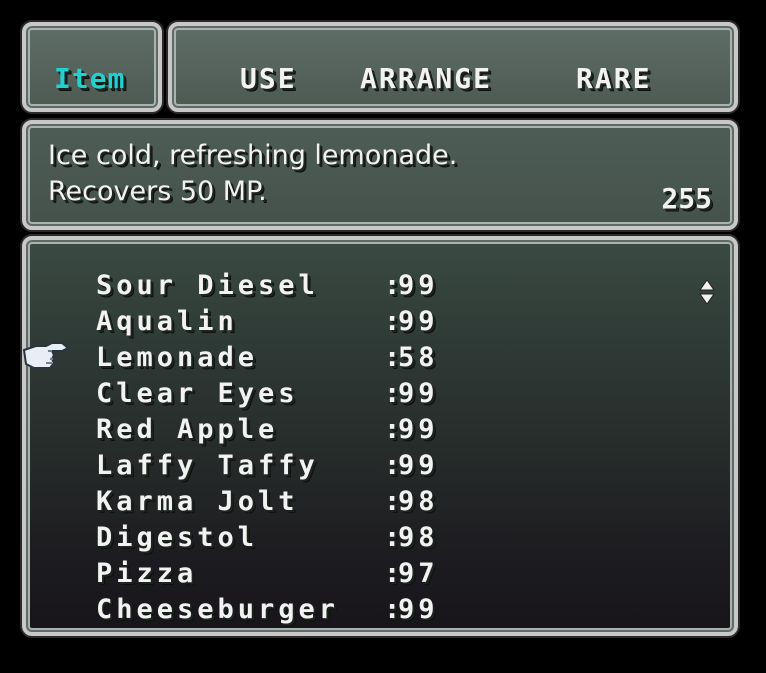  What do you see at coordinates (707, 292) in the screenshot?
I see `scroll-arrows-icon` at bounding box center [707, 292].